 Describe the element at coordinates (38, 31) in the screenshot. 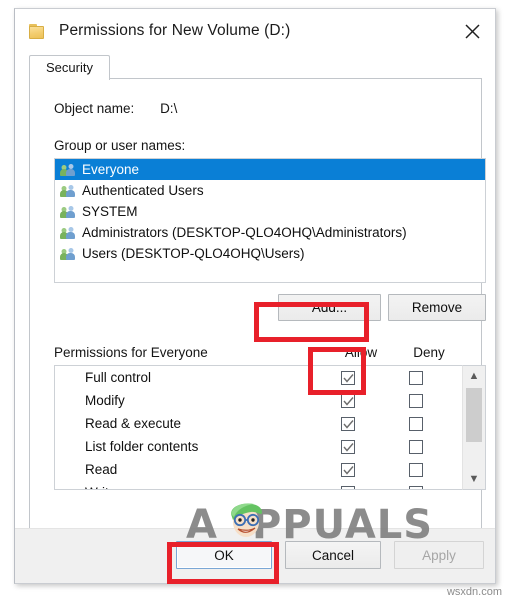

I see `folder-icon` at that location.